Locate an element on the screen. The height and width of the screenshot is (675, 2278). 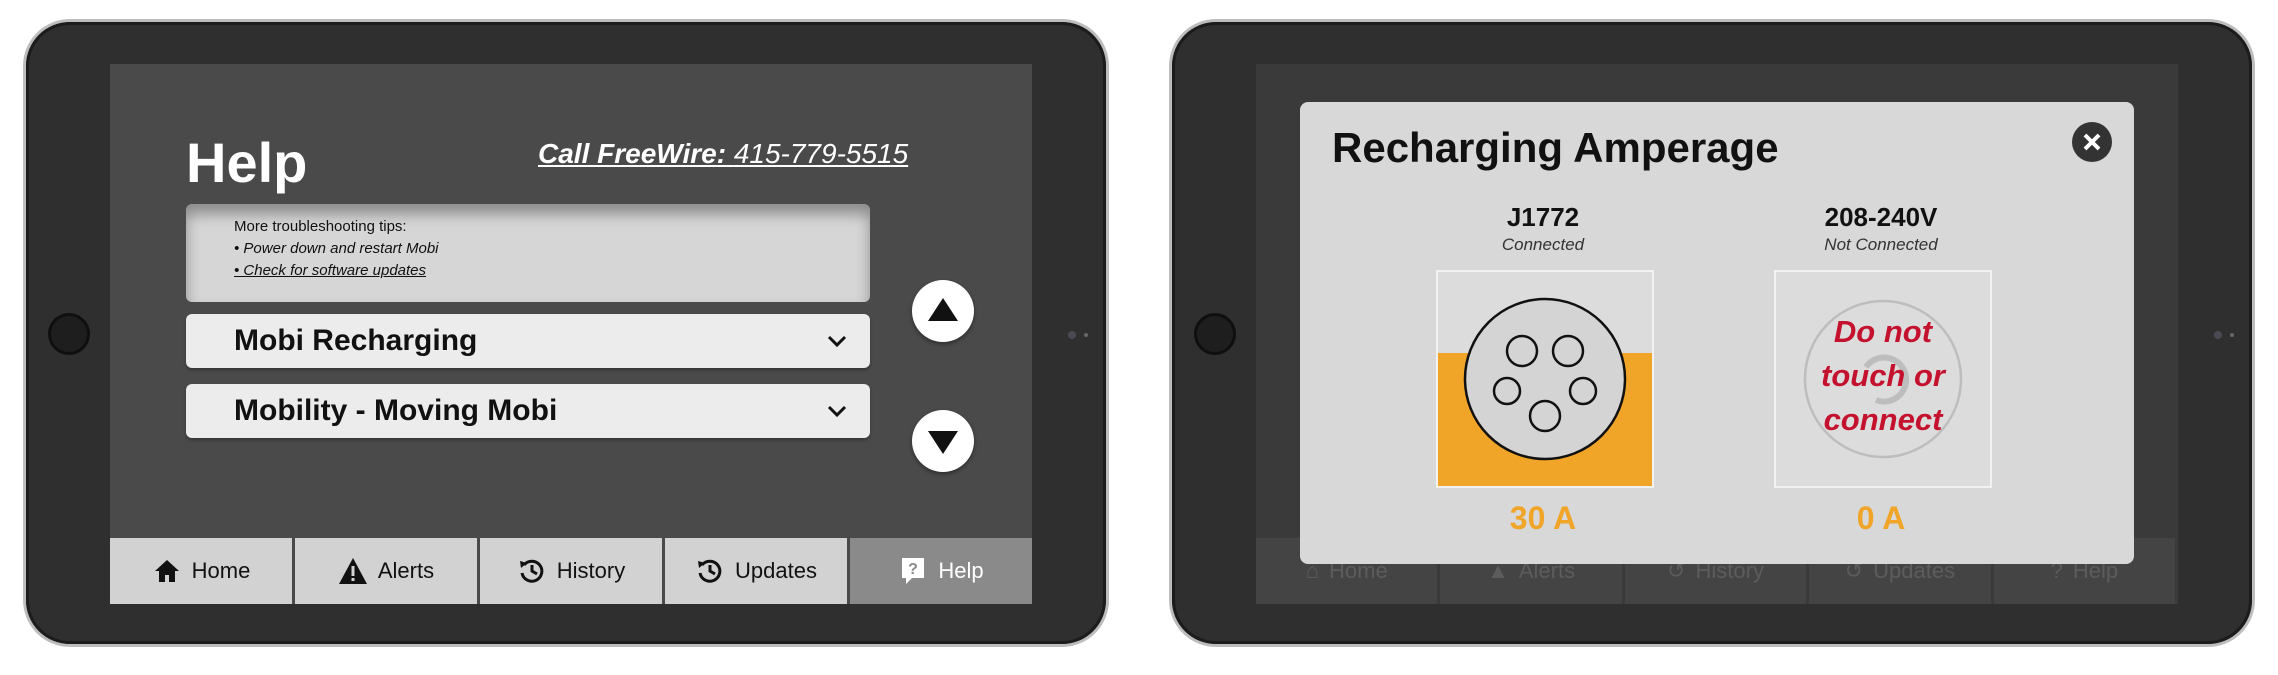
history-icon is located at coordinates (532, 571).